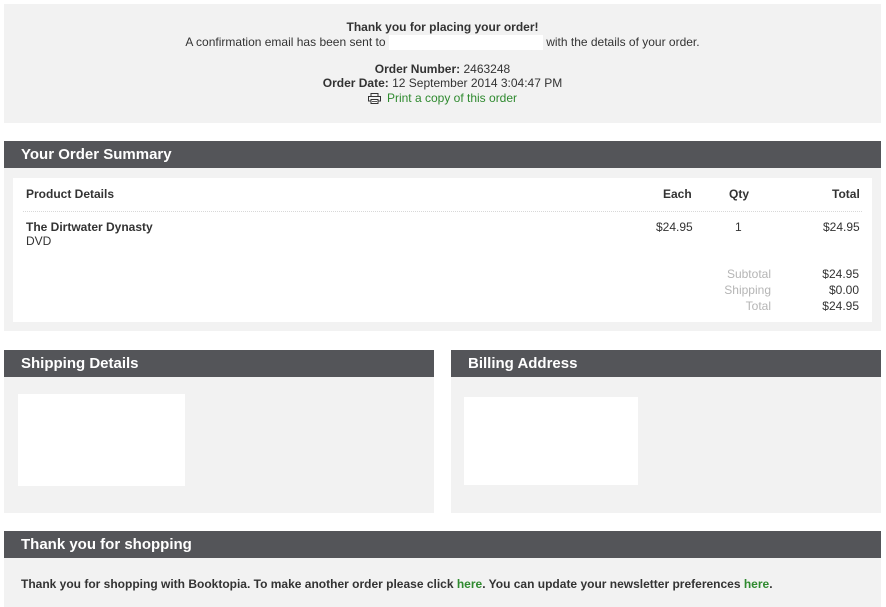 The image size is (886, 607). What do you see at coordinates (840, 274) in the screenshot?
I see `subtotal-value: $24.95` at bounding box center [840, 274].